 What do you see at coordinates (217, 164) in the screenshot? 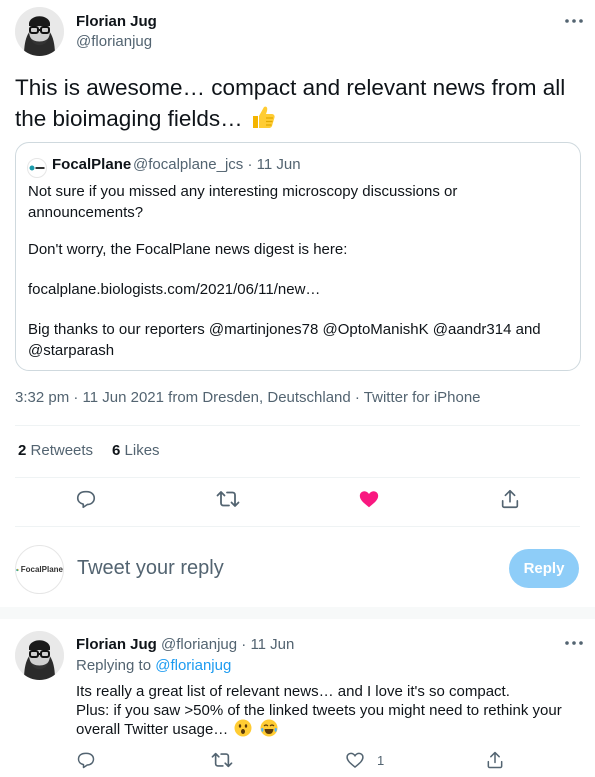
I see `quoted-handle-date: @focalplane_jcs · 11 Jun` at bounding box center [217, 164].